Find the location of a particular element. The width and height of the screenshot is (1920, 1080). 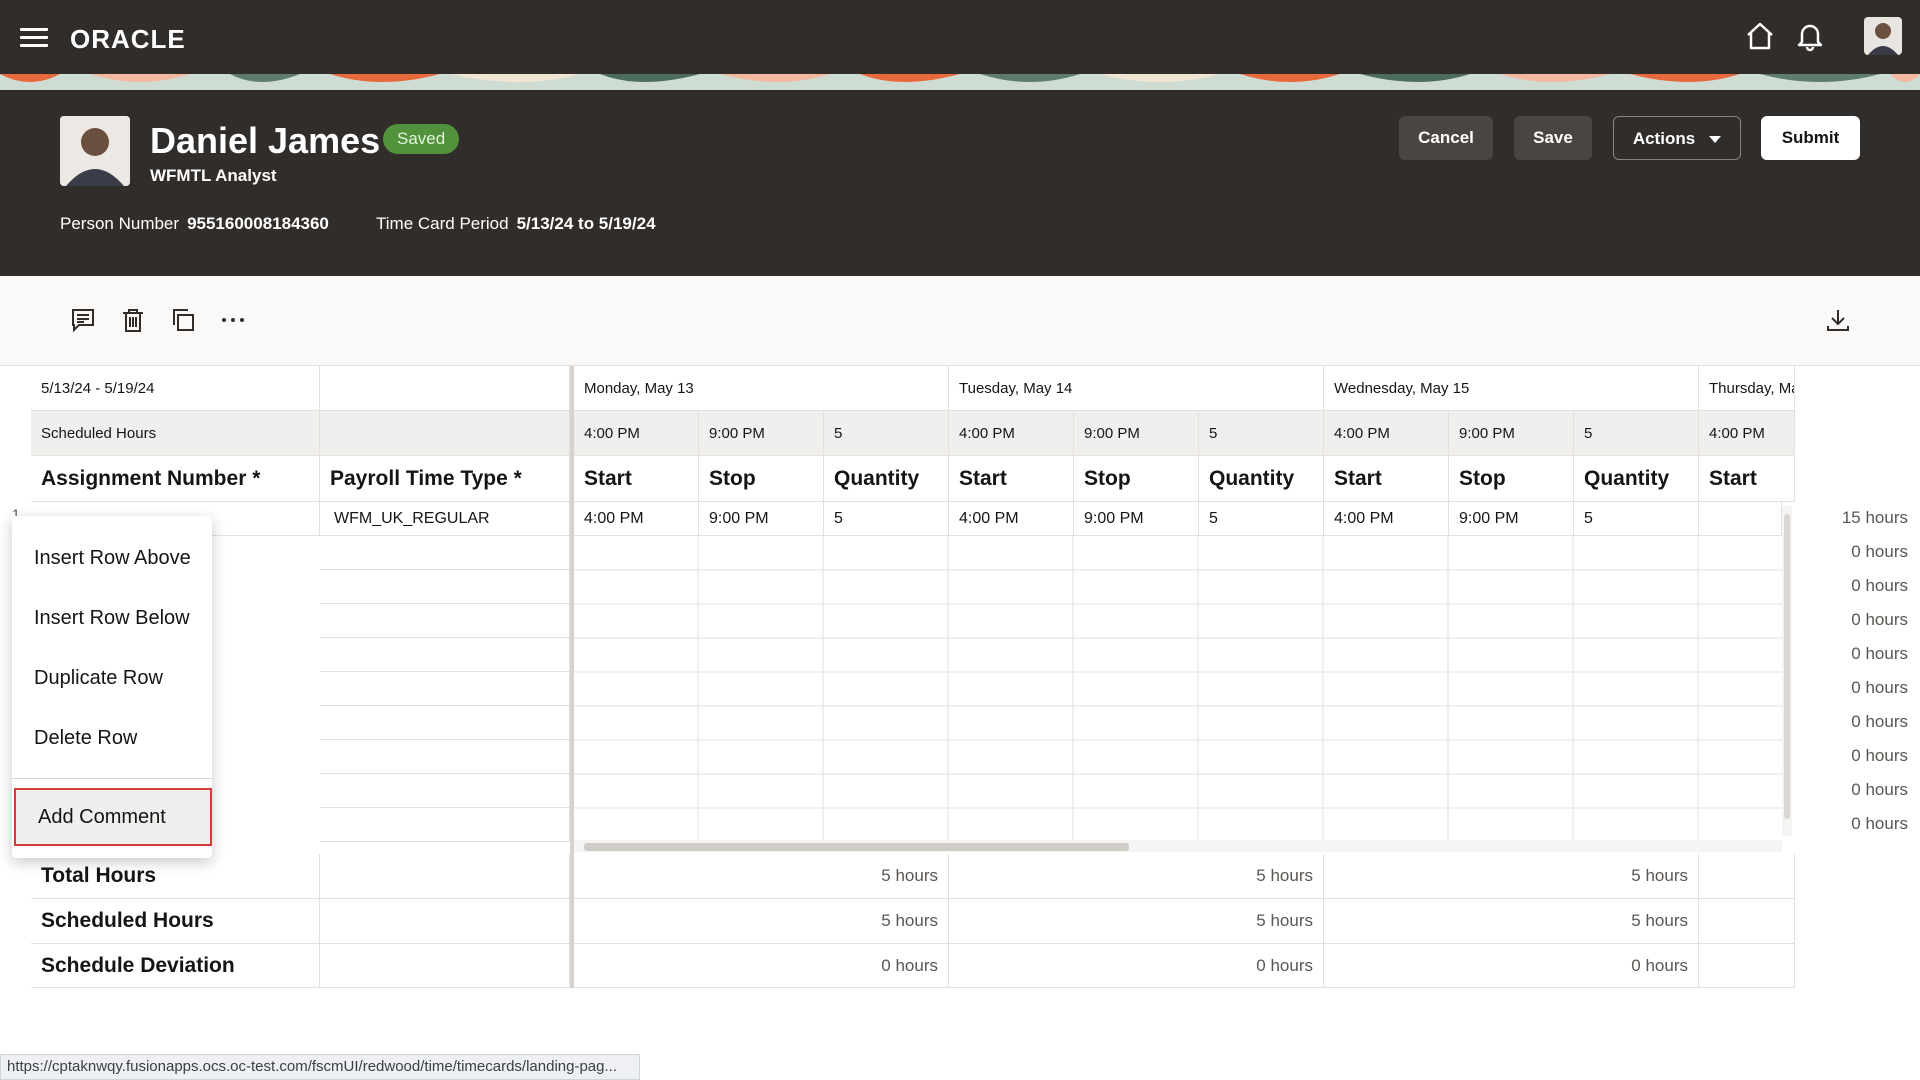

scheduled-hours-total-label: Scheduled Hours is located at coordinates (175, 921).